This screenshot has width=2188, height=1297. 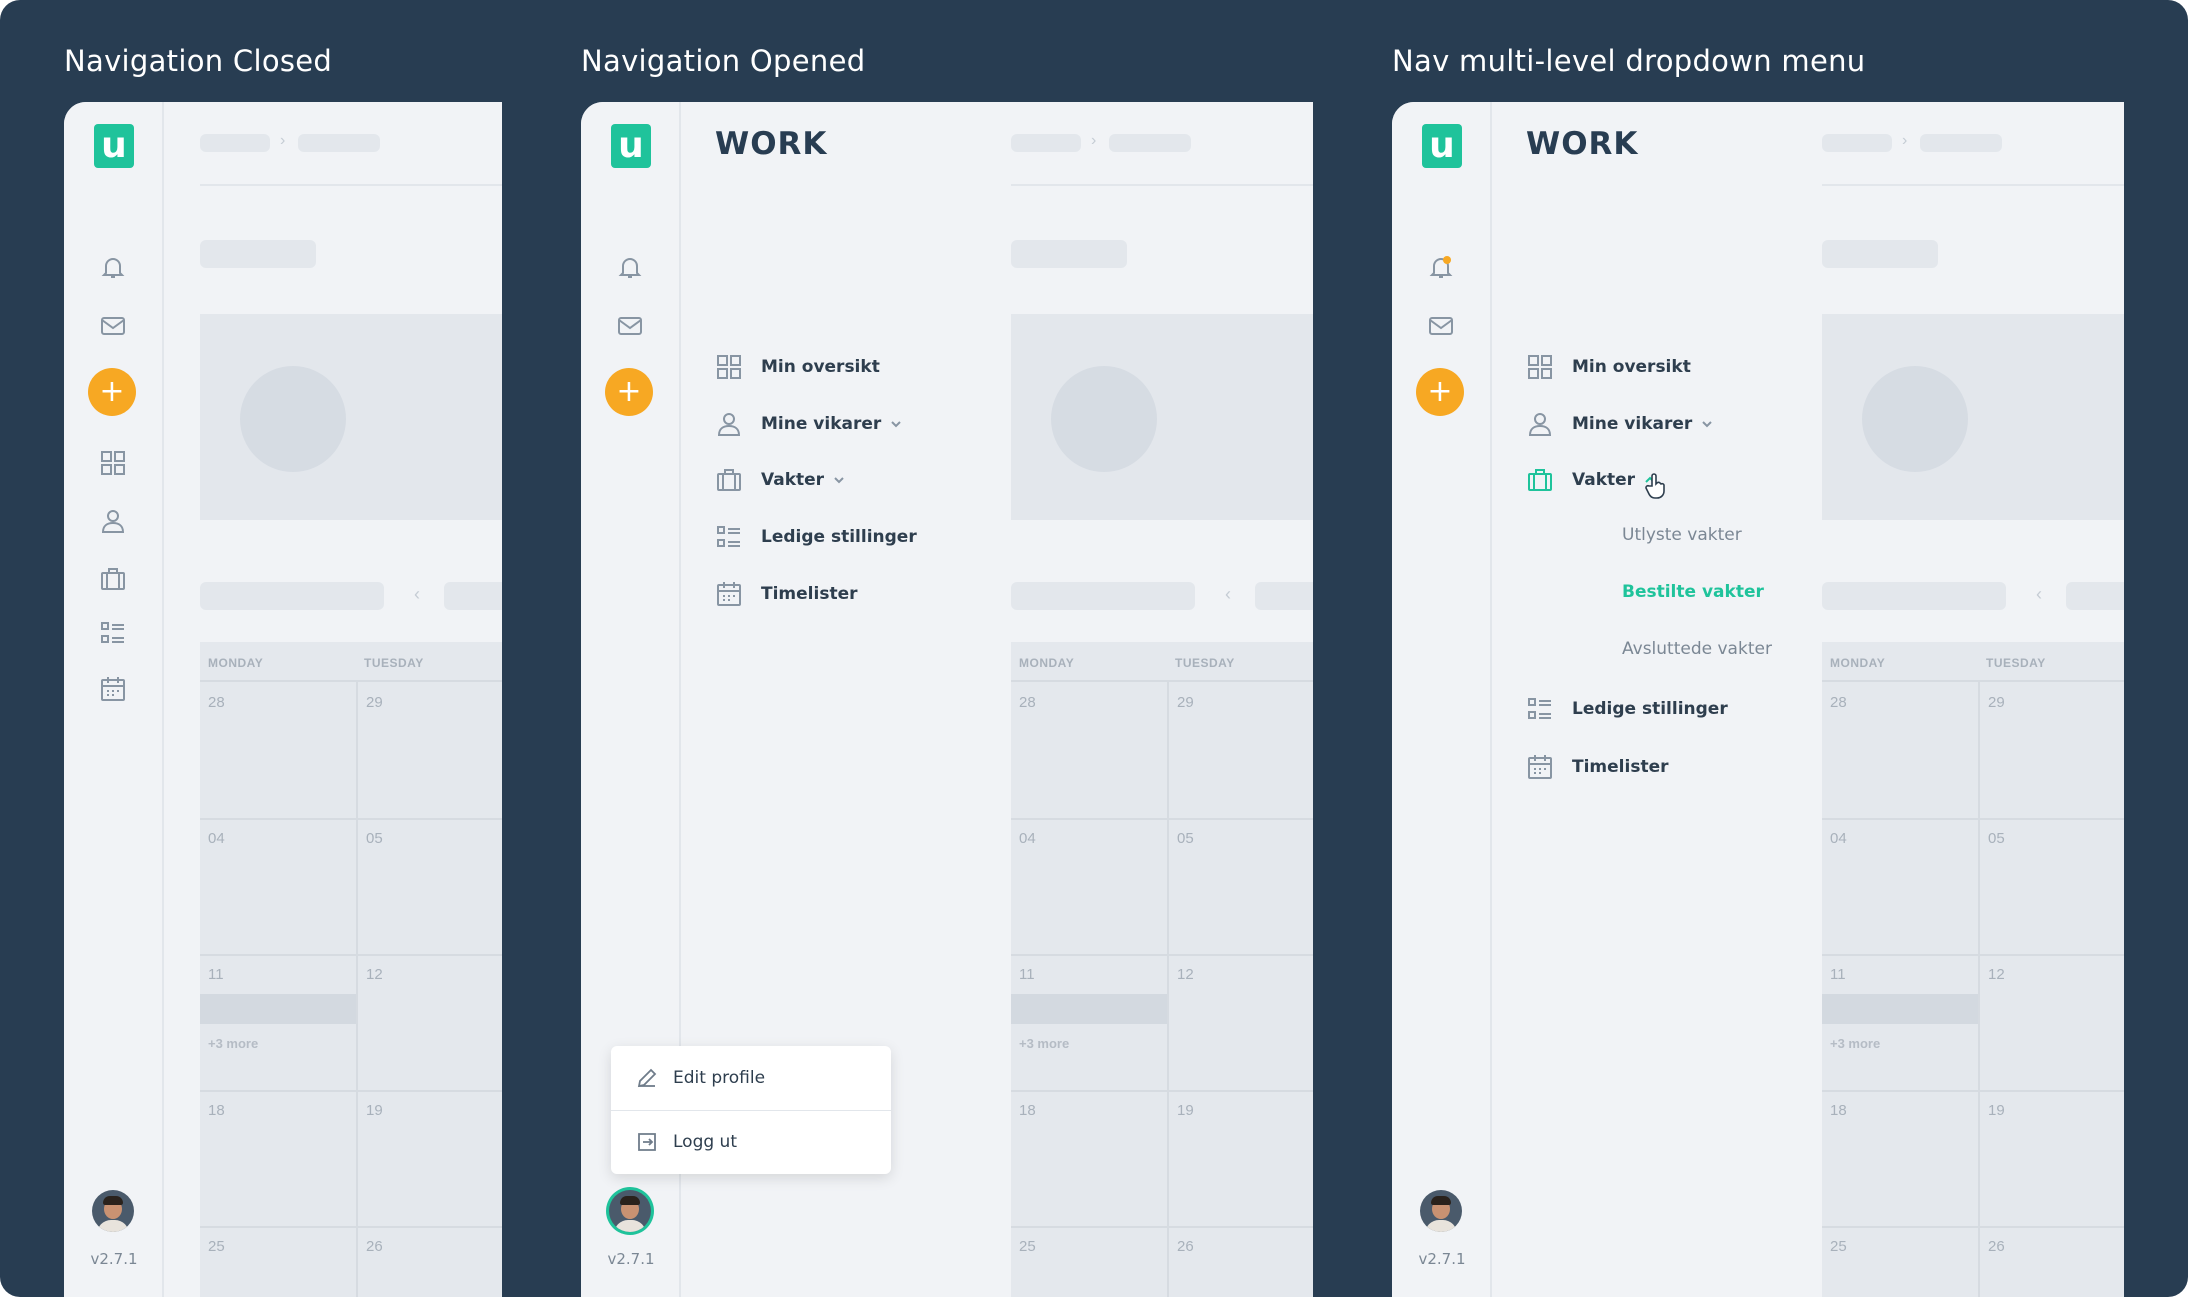 What do you see at coordinates (1682, 535) in the screenshot?
I see `subnav-item-utlyste-vakter: Utlyste vakter` at bounding box center [1682, 535].